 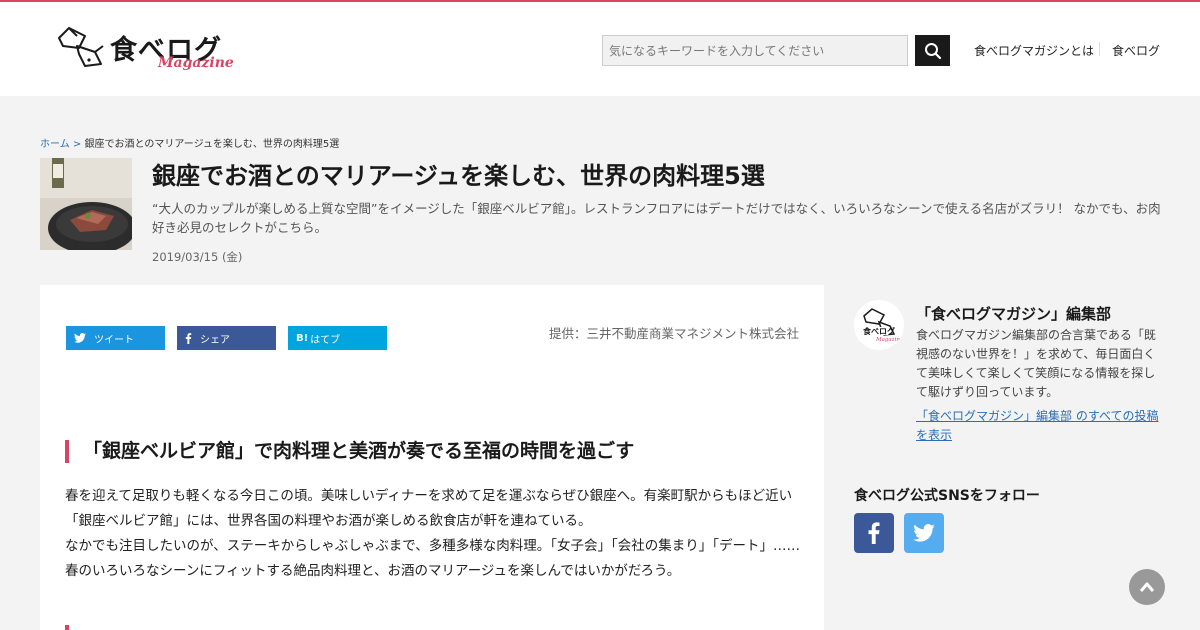 What do you see at coordinates (215, 340) in the screenshot?
I see `facebook-share-label: シェア` at bounding box center [215, 340].